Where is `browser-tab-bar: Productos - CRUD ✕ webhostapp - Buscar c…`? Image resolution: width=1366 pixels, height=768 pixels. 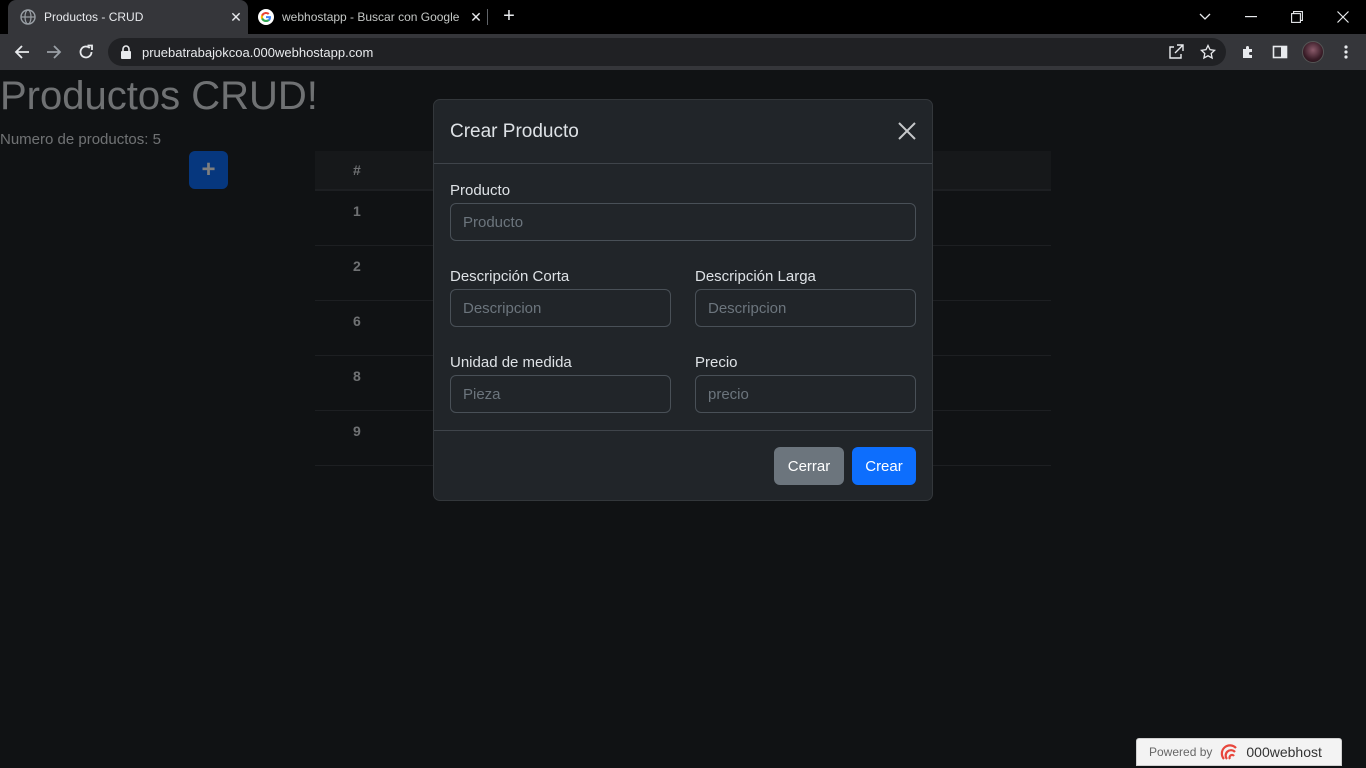 browser-tab-bar: Productos - CRUD ✕ webhostapp - Buscar c… is located at coordinates (683, 17).